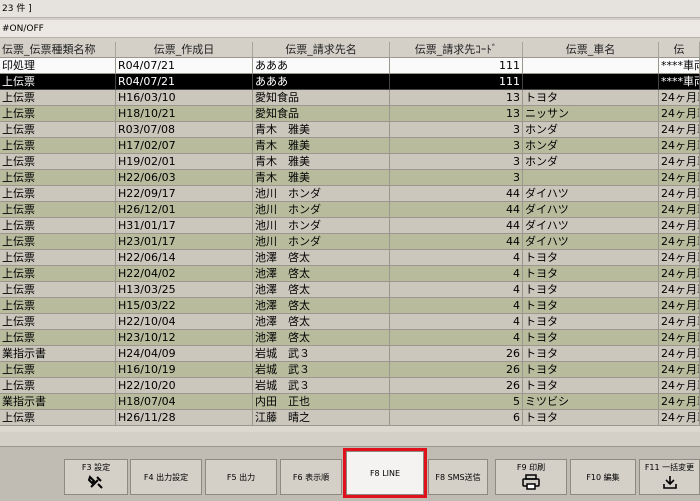  What do you see at coordinates (350, 98) in the screenshot?
I see `table-row: 上伝票H16/03/10愛知食品13トヨタ24ヶ月車` at bounding box center [350, 98].